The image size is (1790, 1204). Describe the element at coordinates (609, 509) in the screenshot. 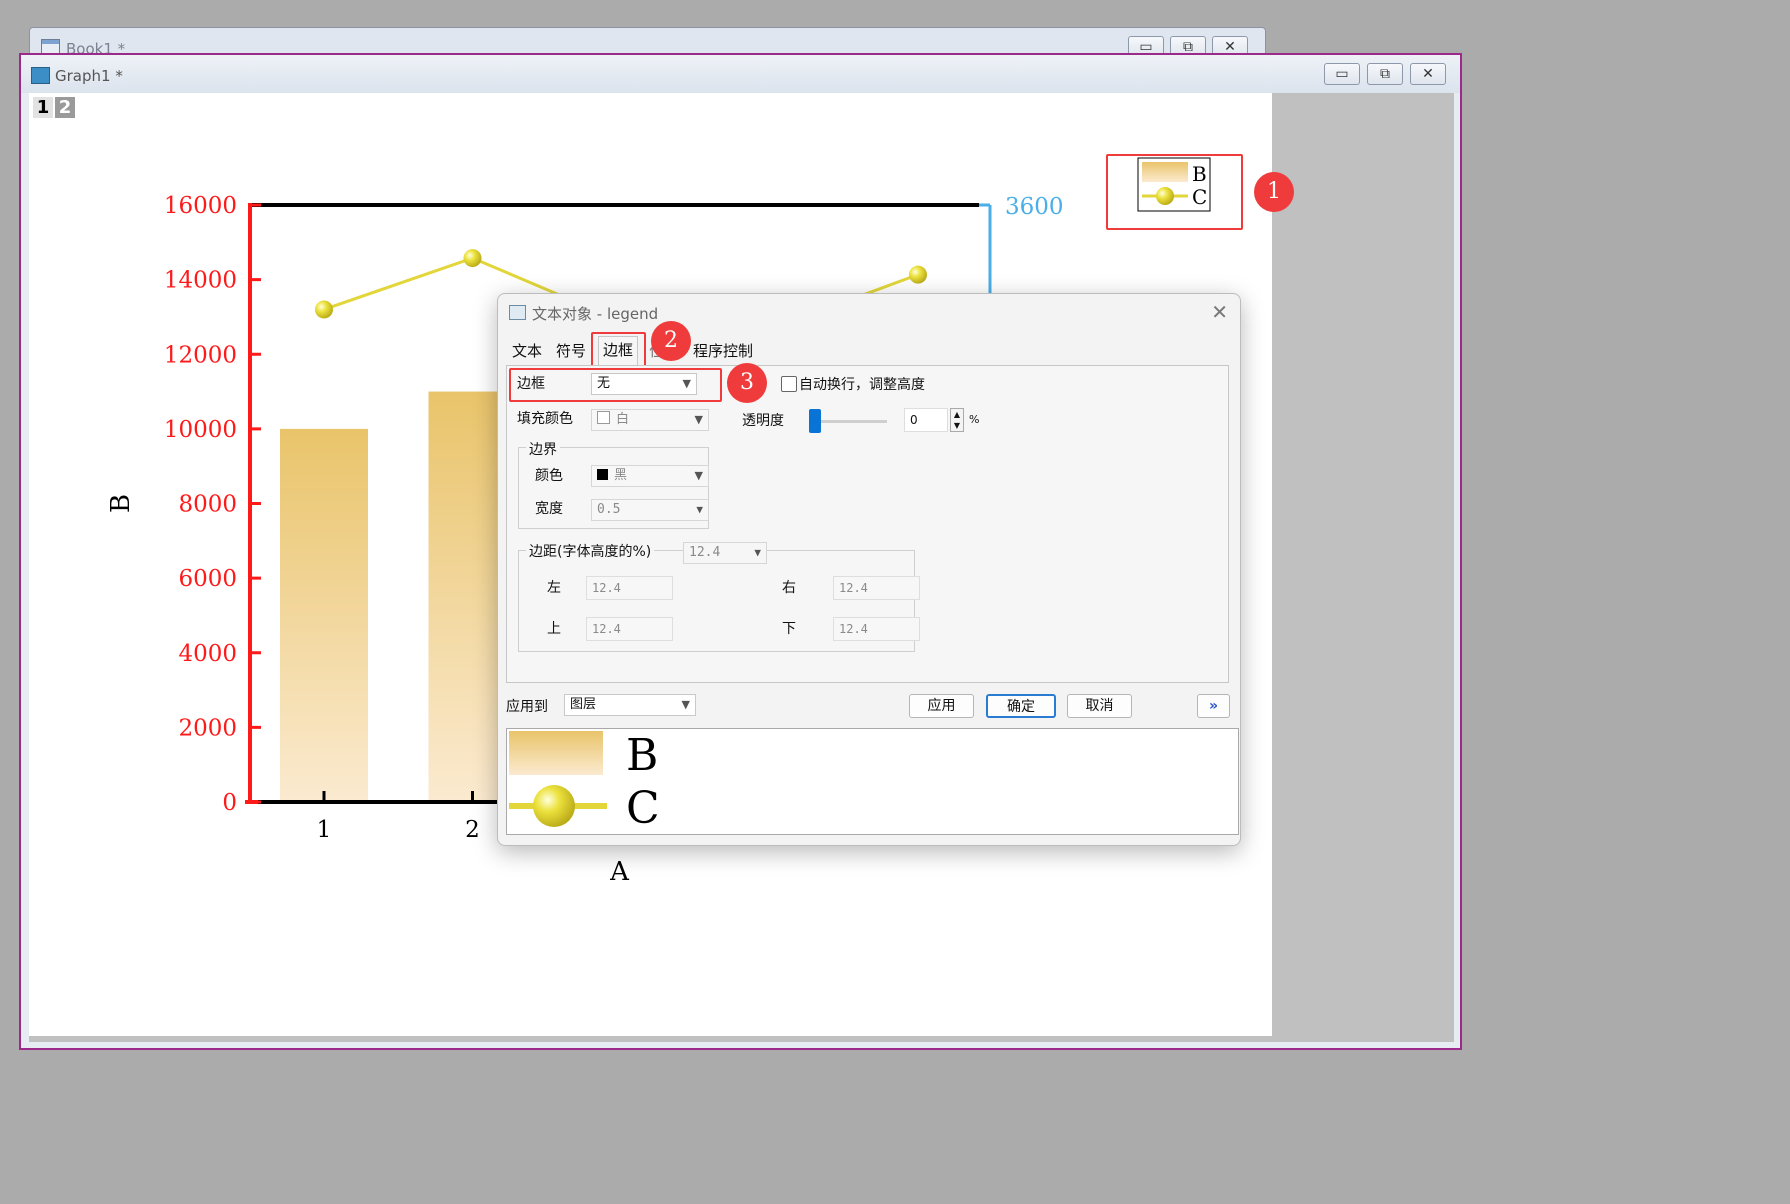

I see `border-width-value: 0.5` at that location.